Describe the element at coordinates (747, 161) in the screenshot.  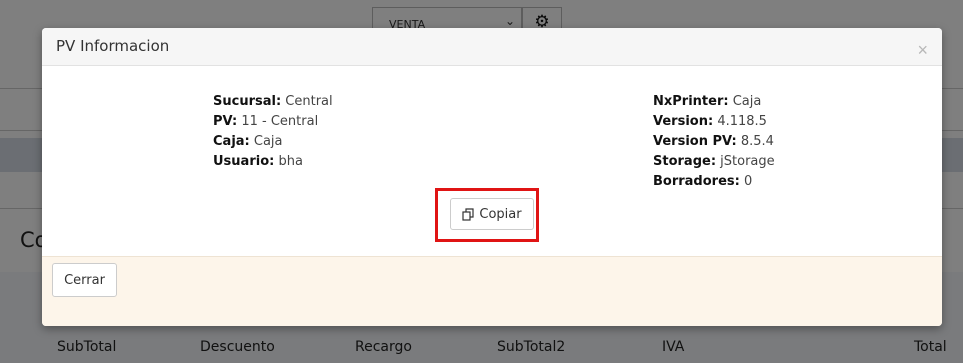
I see `info-value: jStorage` at that location.